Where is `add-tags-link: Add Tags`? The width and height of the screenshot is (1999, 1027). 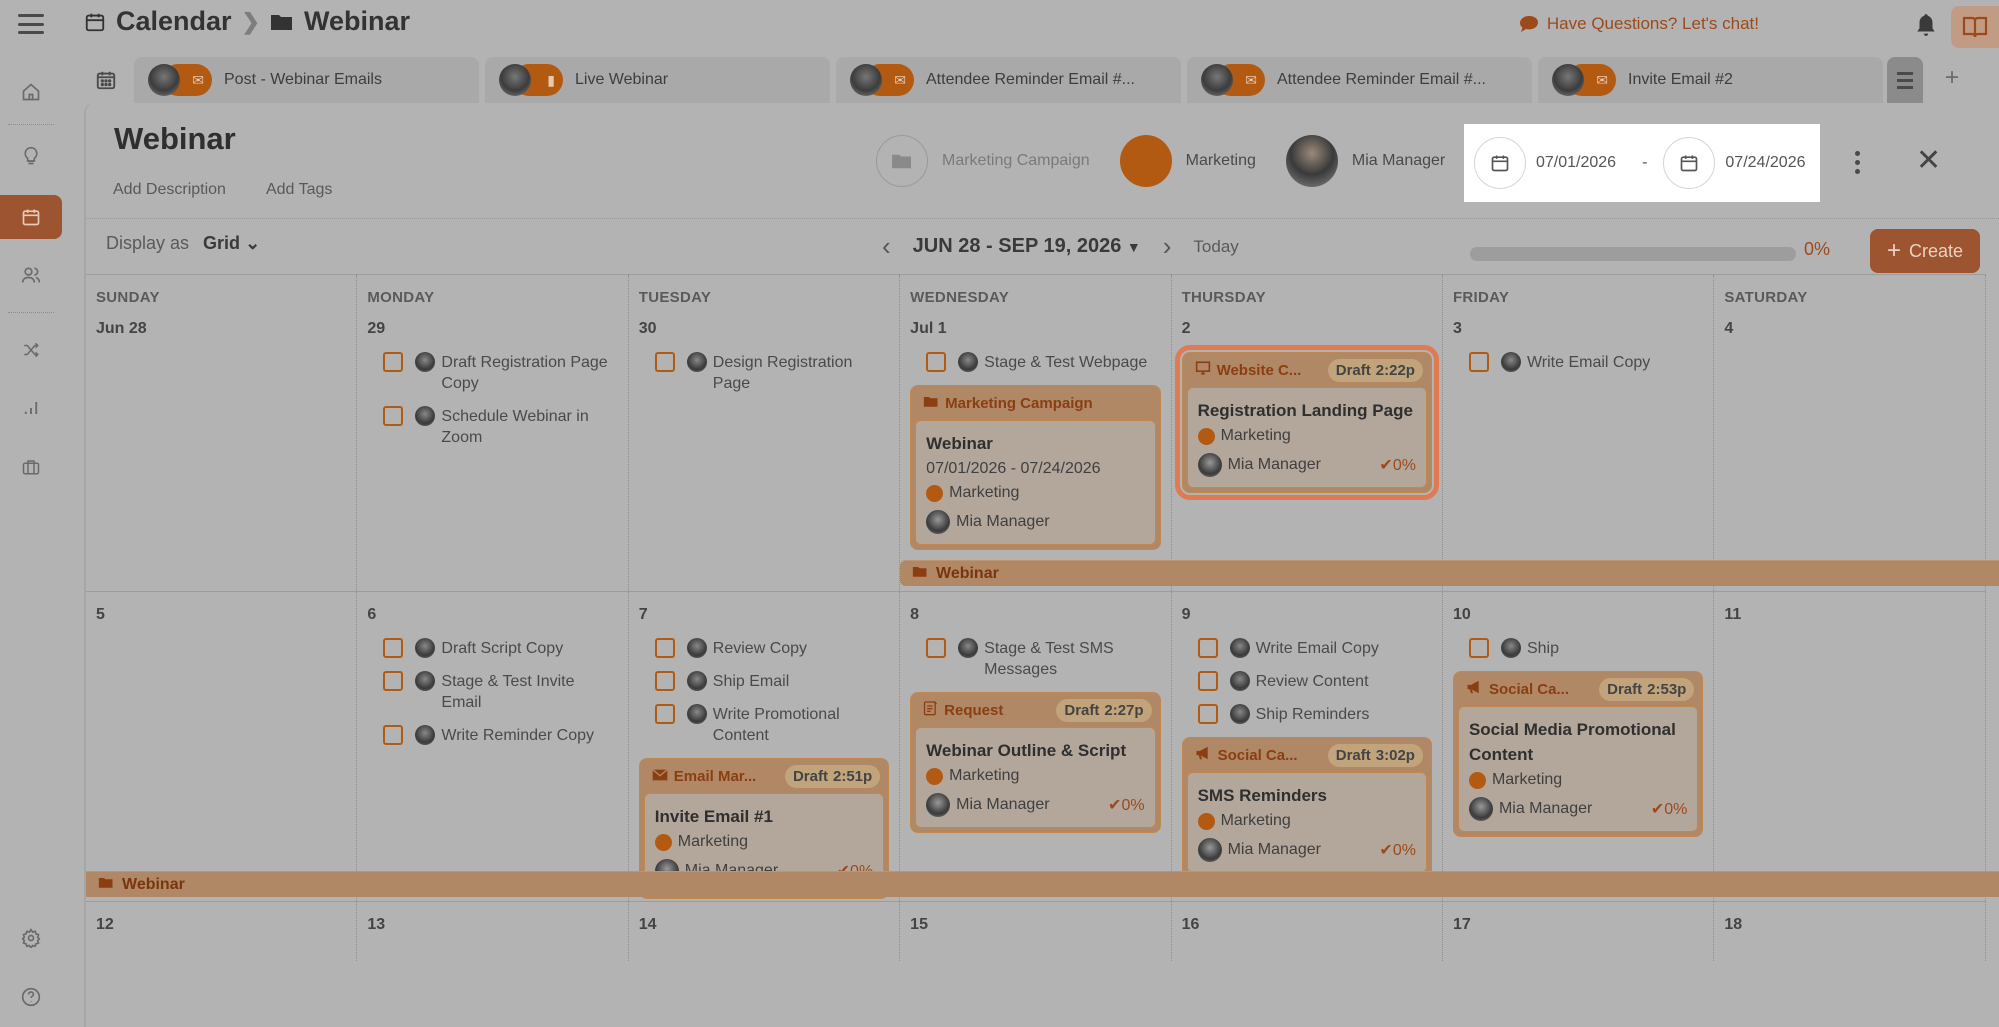 add-tags-link: Add Tags is located at coordinates (299, 190).